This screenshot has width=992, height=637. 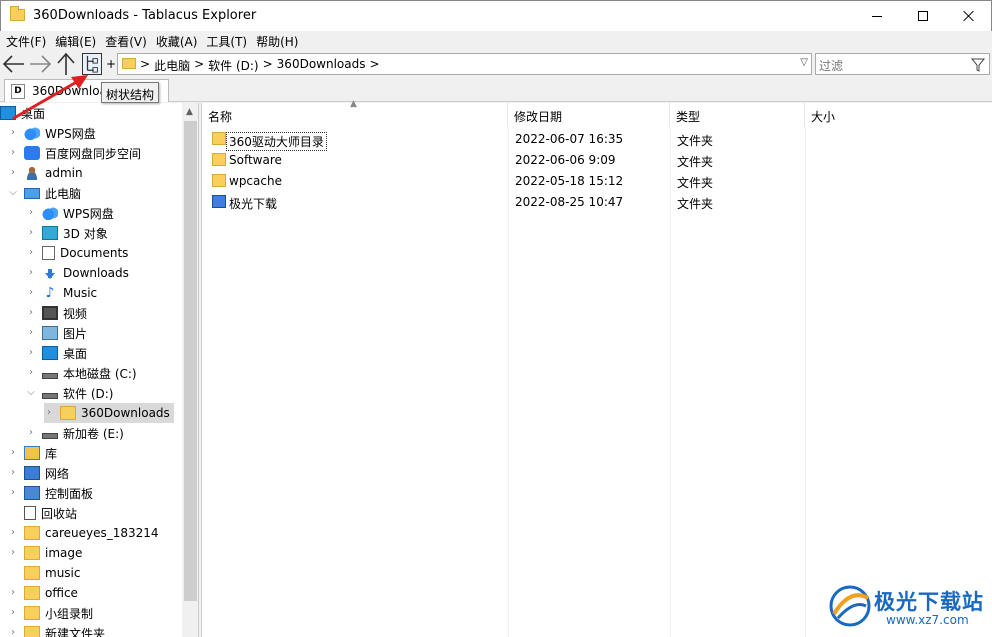 What do you see at coordinates (569, 181) in the screenshot?
I see `file-date: 2022-05-18 15:12` at bounding box center [569, 181].